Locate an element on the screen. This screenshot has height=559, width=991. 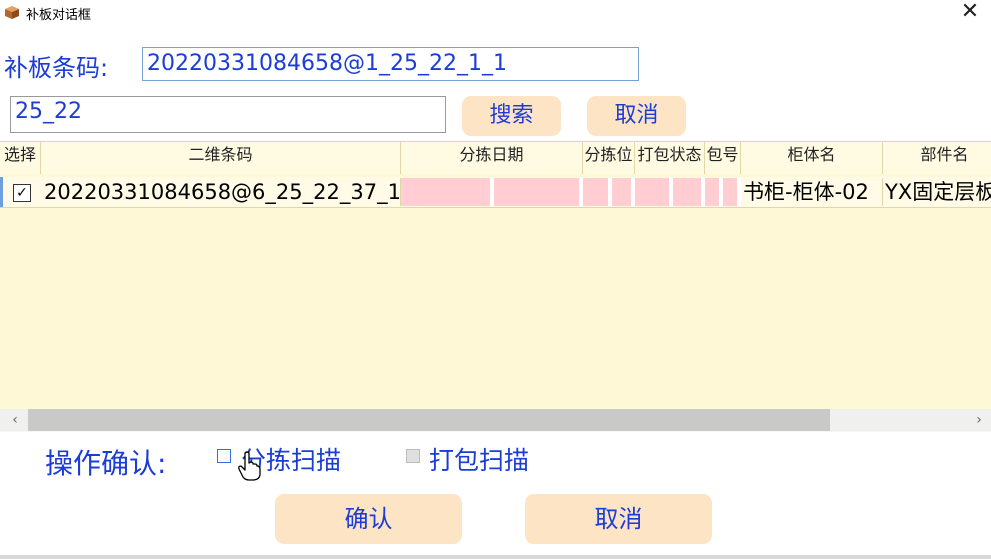
row-selection-marker is located at coordinates (1, 192).